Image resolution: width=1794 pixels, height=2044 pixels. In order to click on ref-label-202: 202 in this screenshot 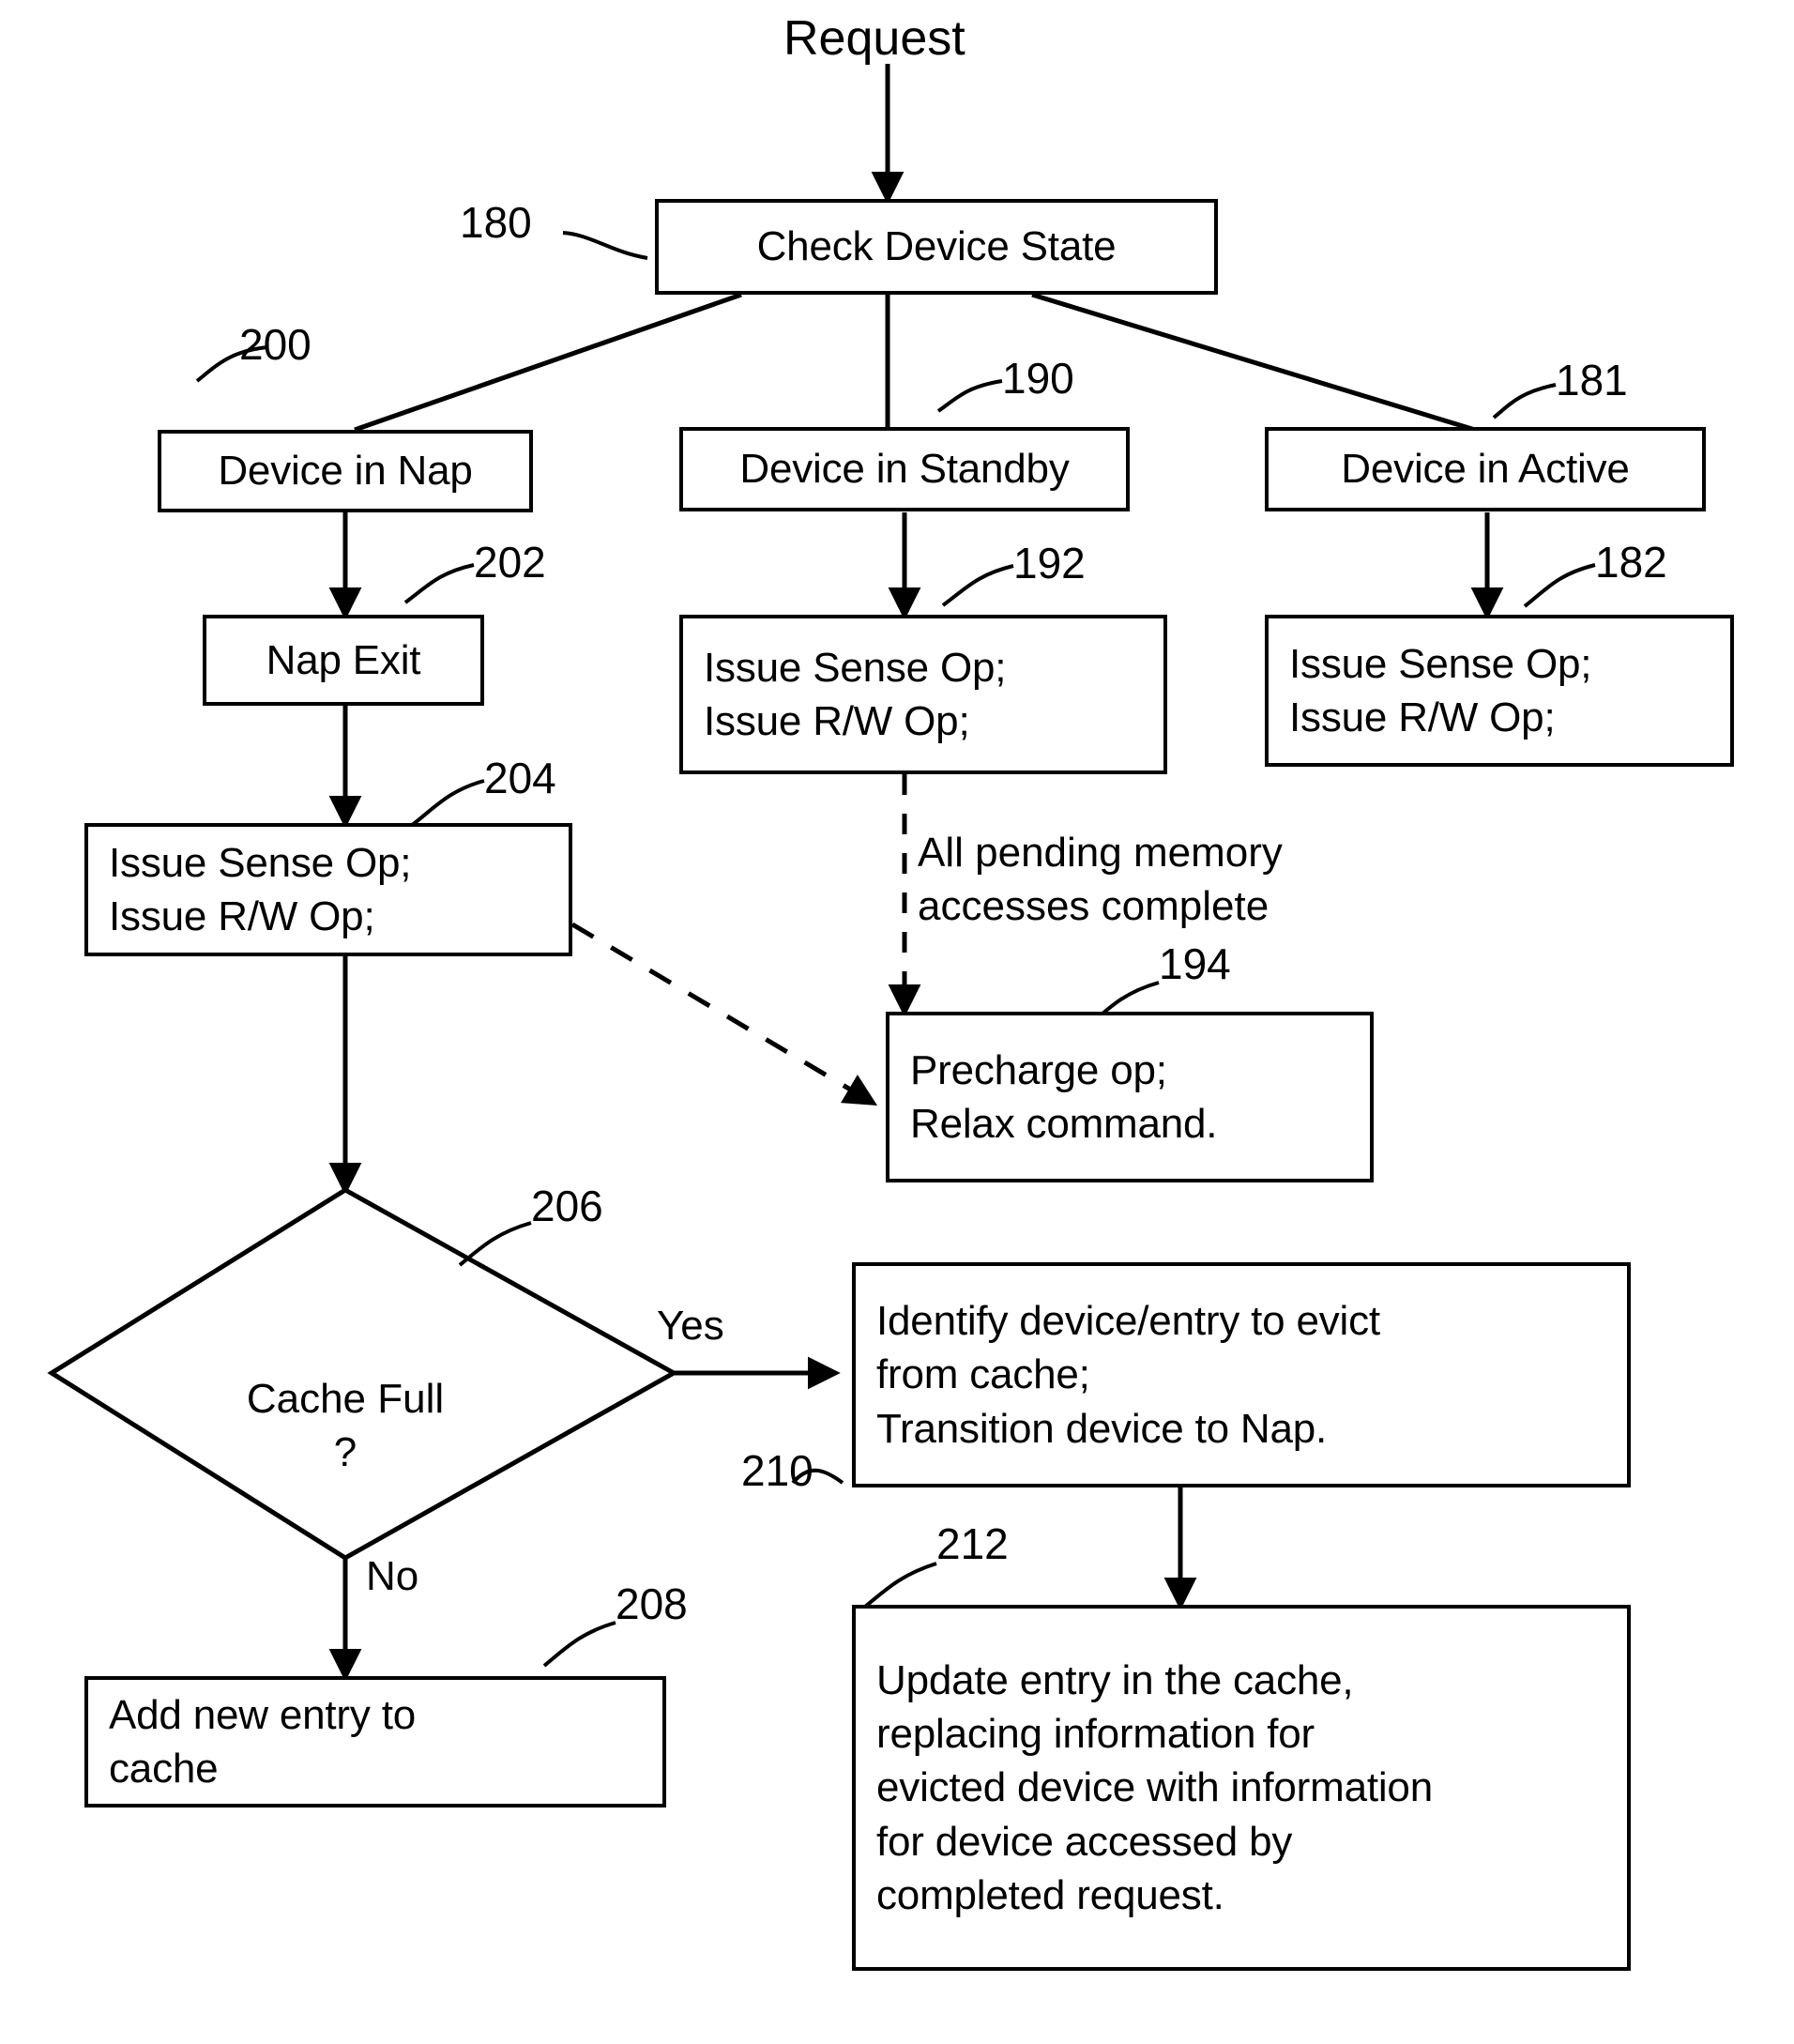, I will do `click(510, 562)`.